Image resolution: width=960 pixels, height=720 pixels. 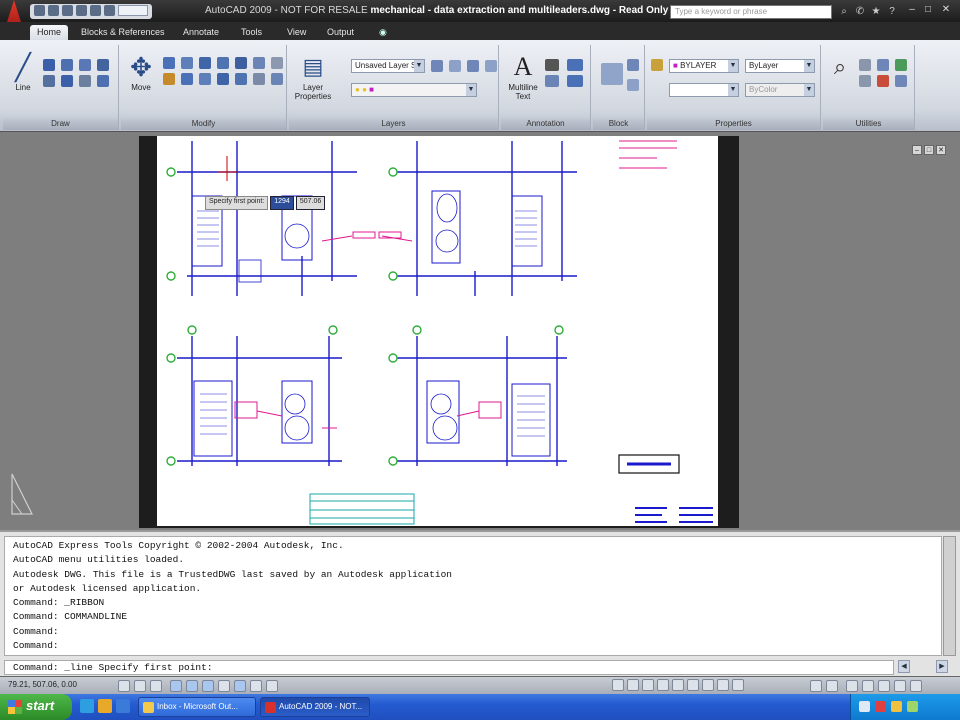 What do you see at coordinates (224, 686) in the screenshot?
I see `ducs-icon` at bounding box center [224, 686].